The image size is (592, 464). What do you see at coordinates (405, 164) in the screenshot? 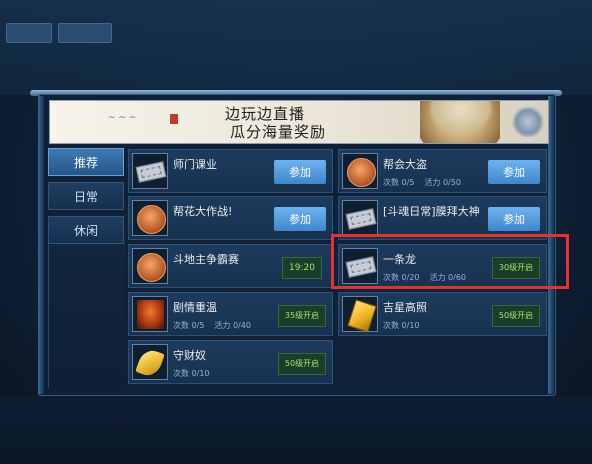
I see `activity-name: 帮会大盗` at bounding box center [405, 164].